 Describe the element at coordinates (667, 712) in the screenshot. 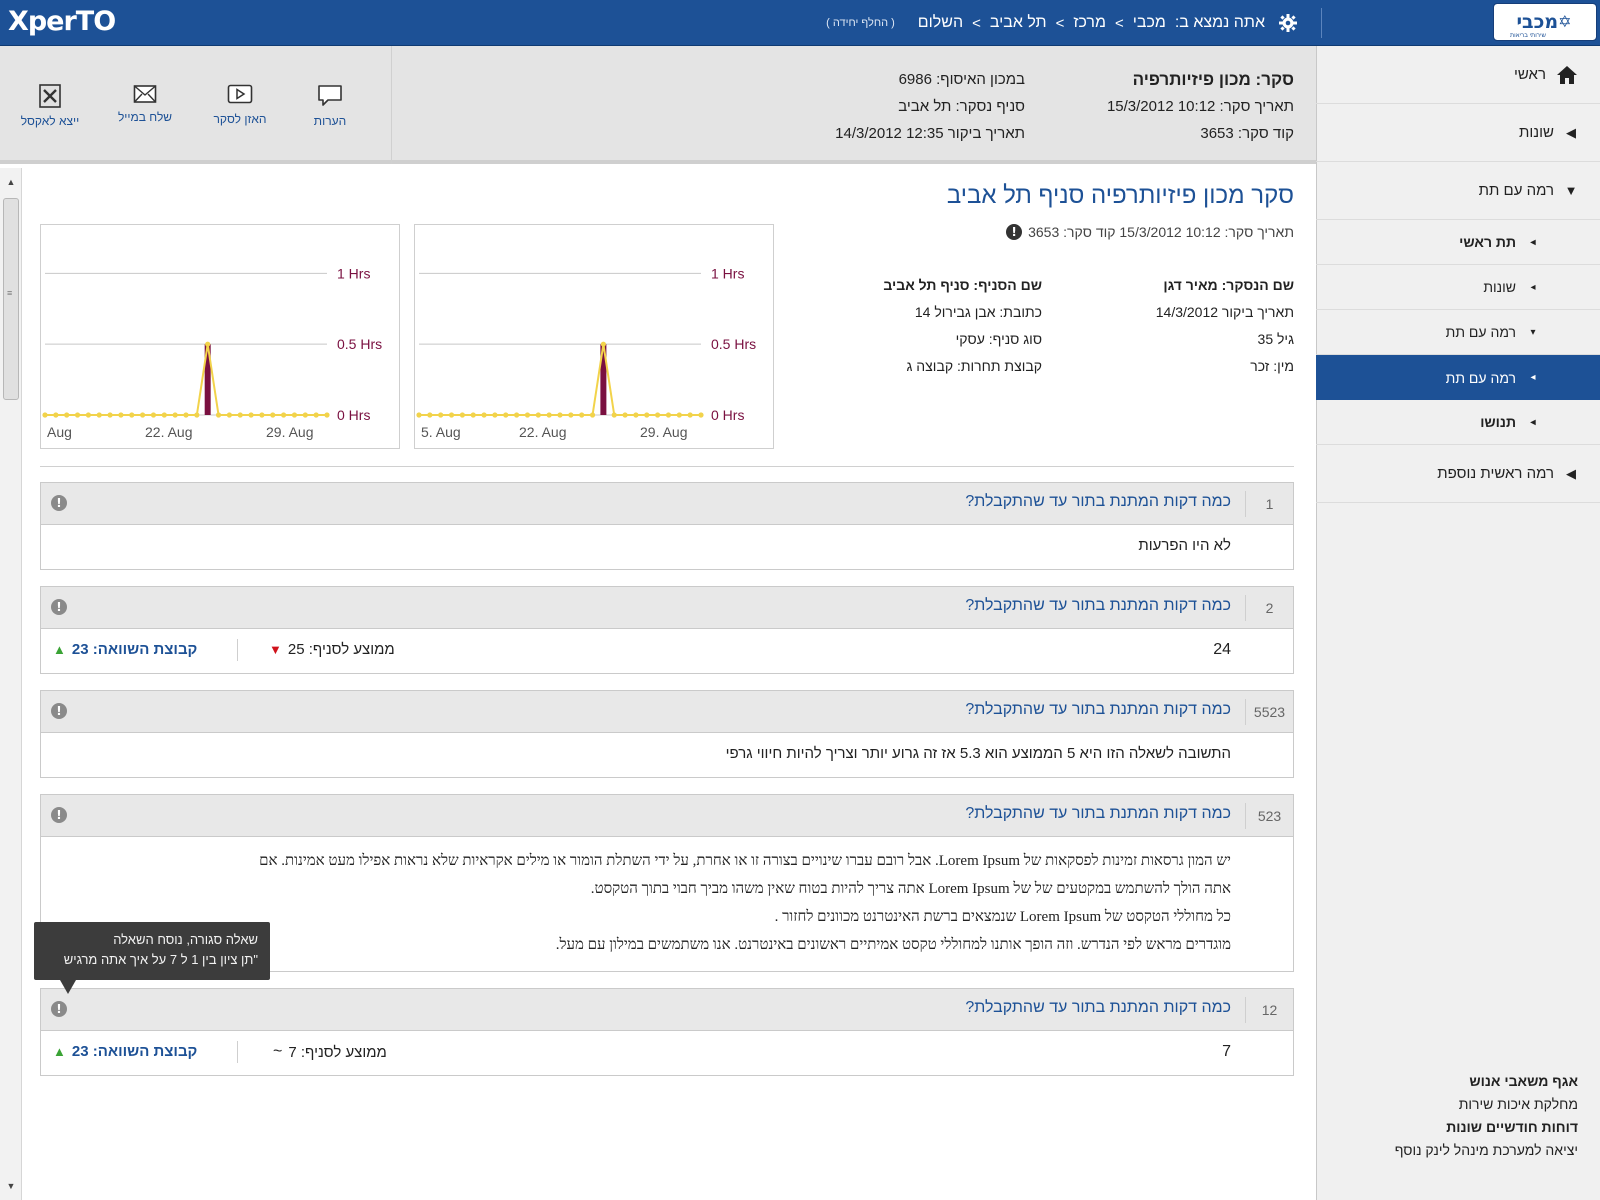

I see `question-header: 5523 כמה דקות המתנת בתור עד שהתקבלת? !` at that location.